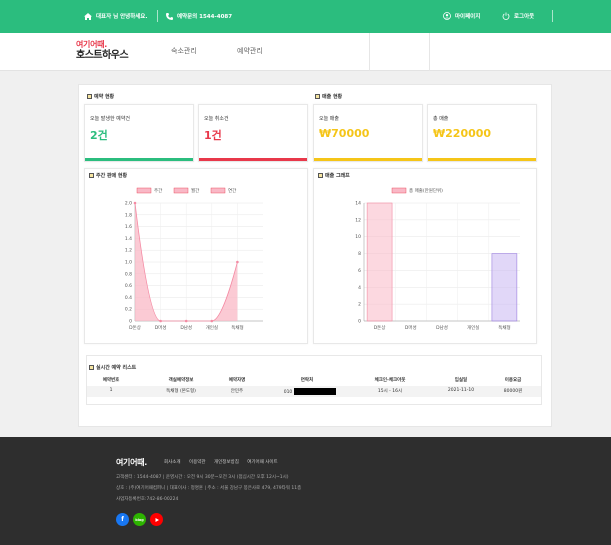  What do you see at coordinates (184, 51) in the screenshot?
I see `nav-room-management: 숙소관리` at bounding box center [184, 51].